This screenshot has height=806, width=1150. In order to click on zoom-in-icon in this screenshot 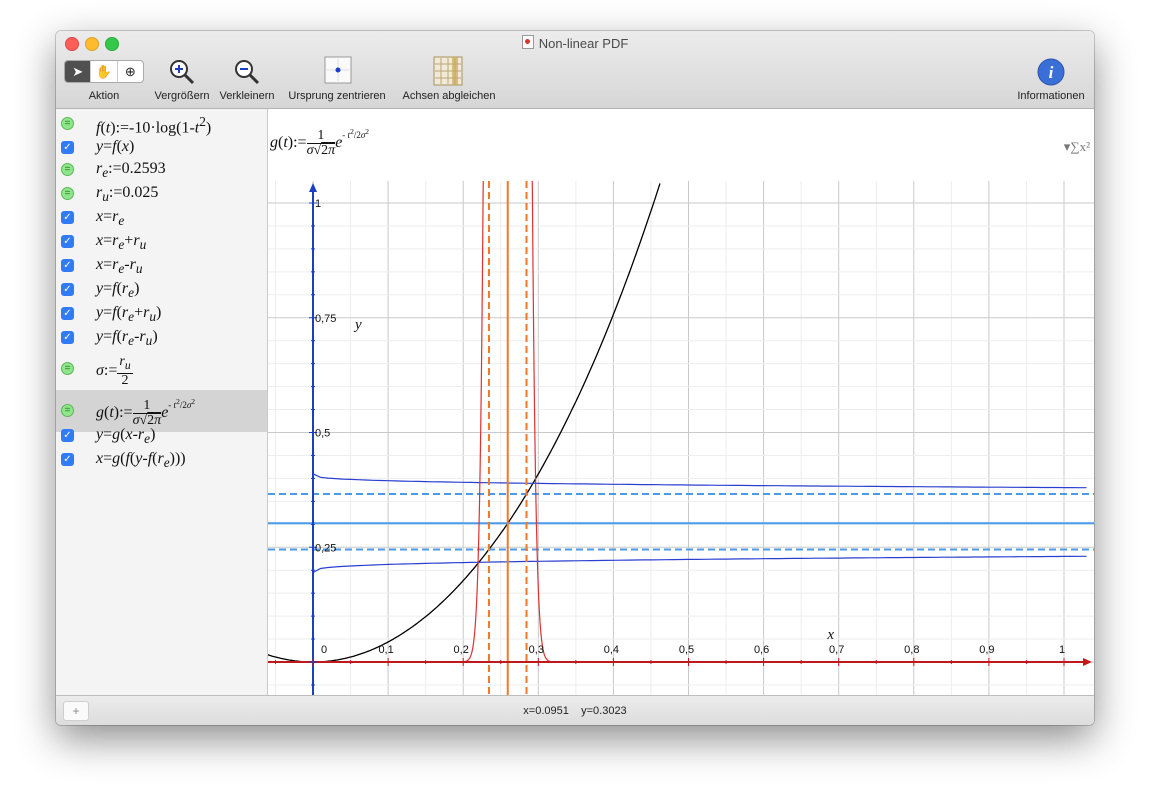, I will do `click(182, 72)`.